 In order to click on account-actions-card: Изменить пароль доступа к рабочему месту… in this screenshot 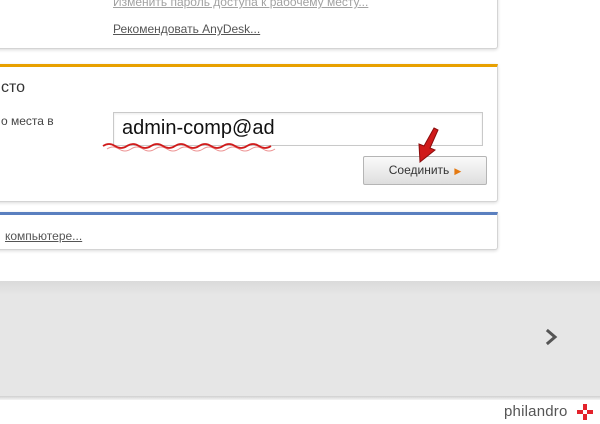, I will do `click(249, 24)`.